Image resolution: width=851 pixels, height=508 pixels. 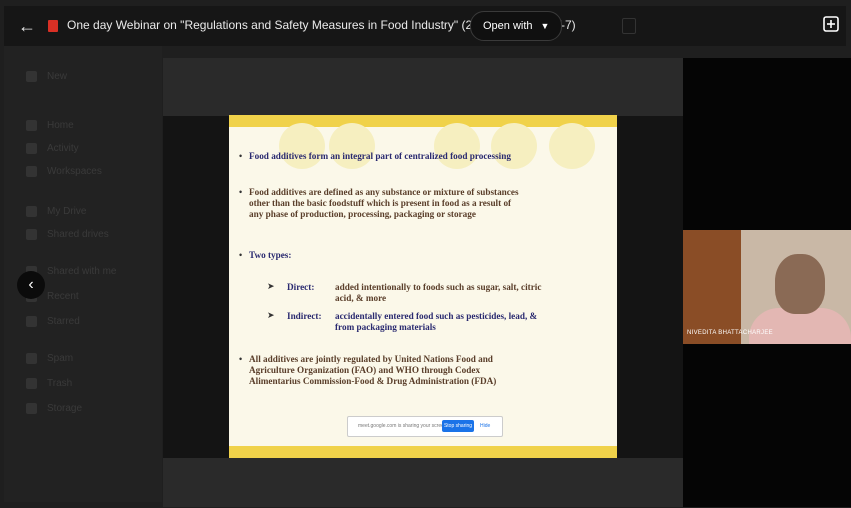 I want to click on viewer-top-strip, so click(x=423, y=87).